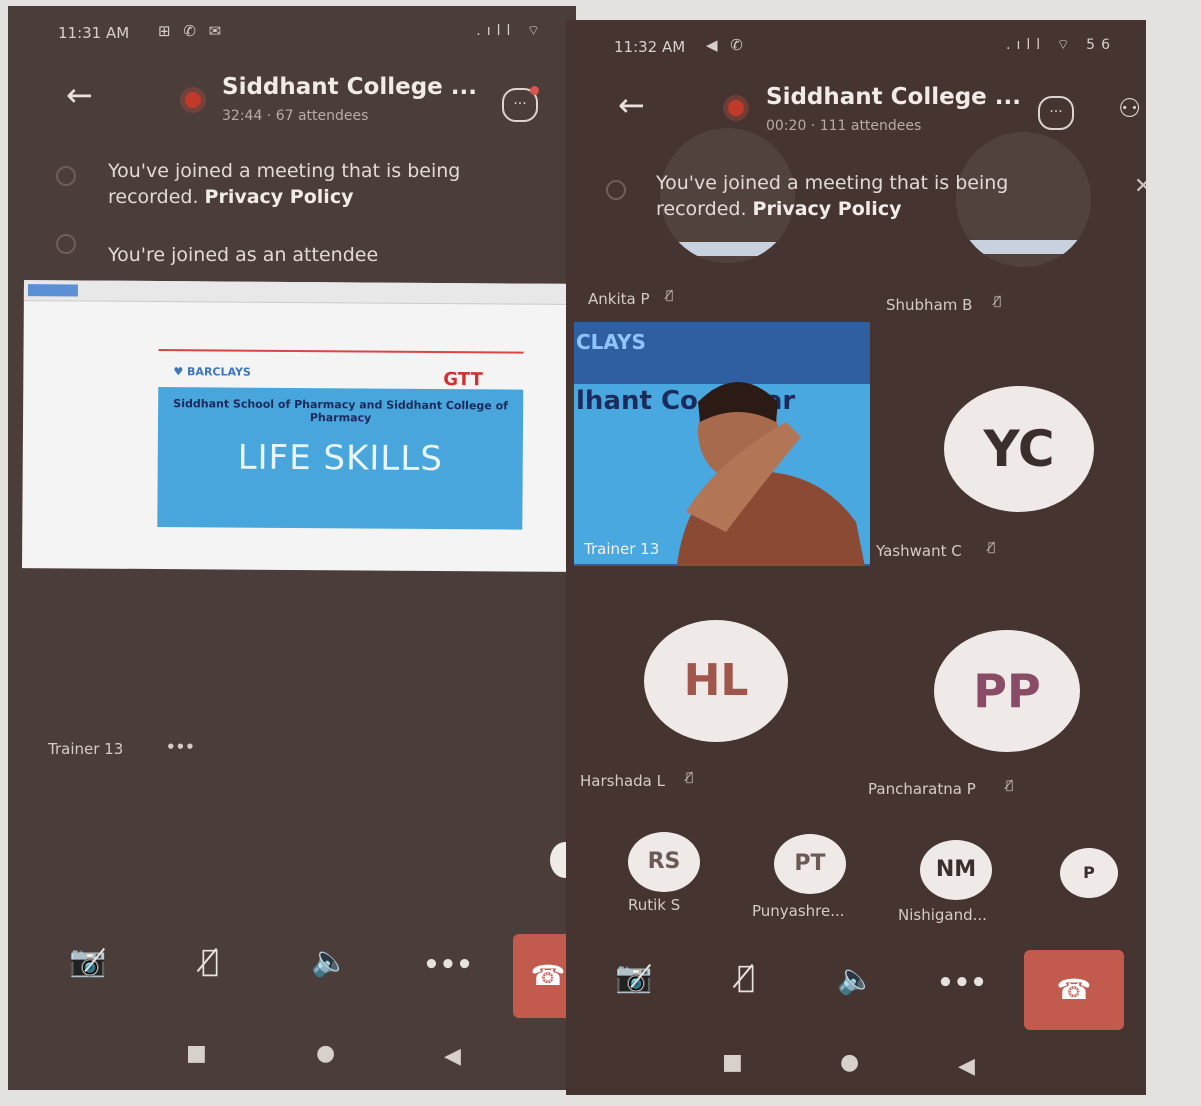 Image resolution: width=1201 pixels, height=1106 pixels. Describe the element at coordinates (1129, 109) in the screenshot. I see `participants-icon: ⚇` at that location.